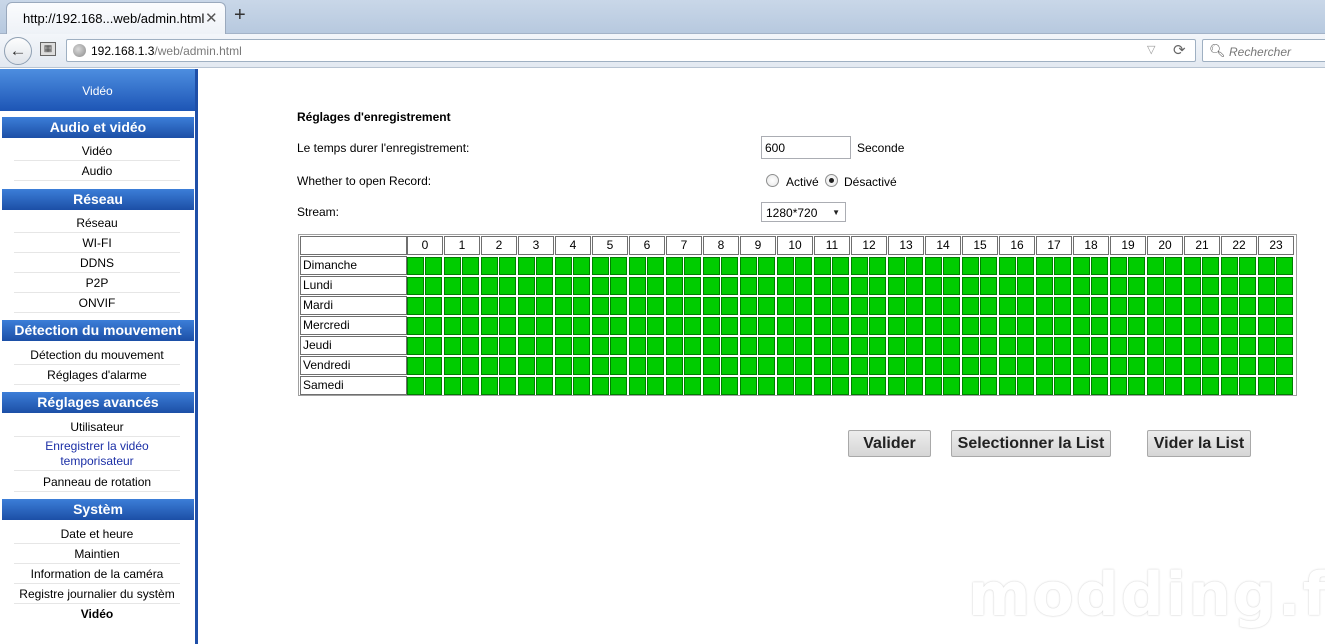 The height and width of the screenshot is (644, 1325). I want to click on hour-header-10: 10, so click(795, 245).